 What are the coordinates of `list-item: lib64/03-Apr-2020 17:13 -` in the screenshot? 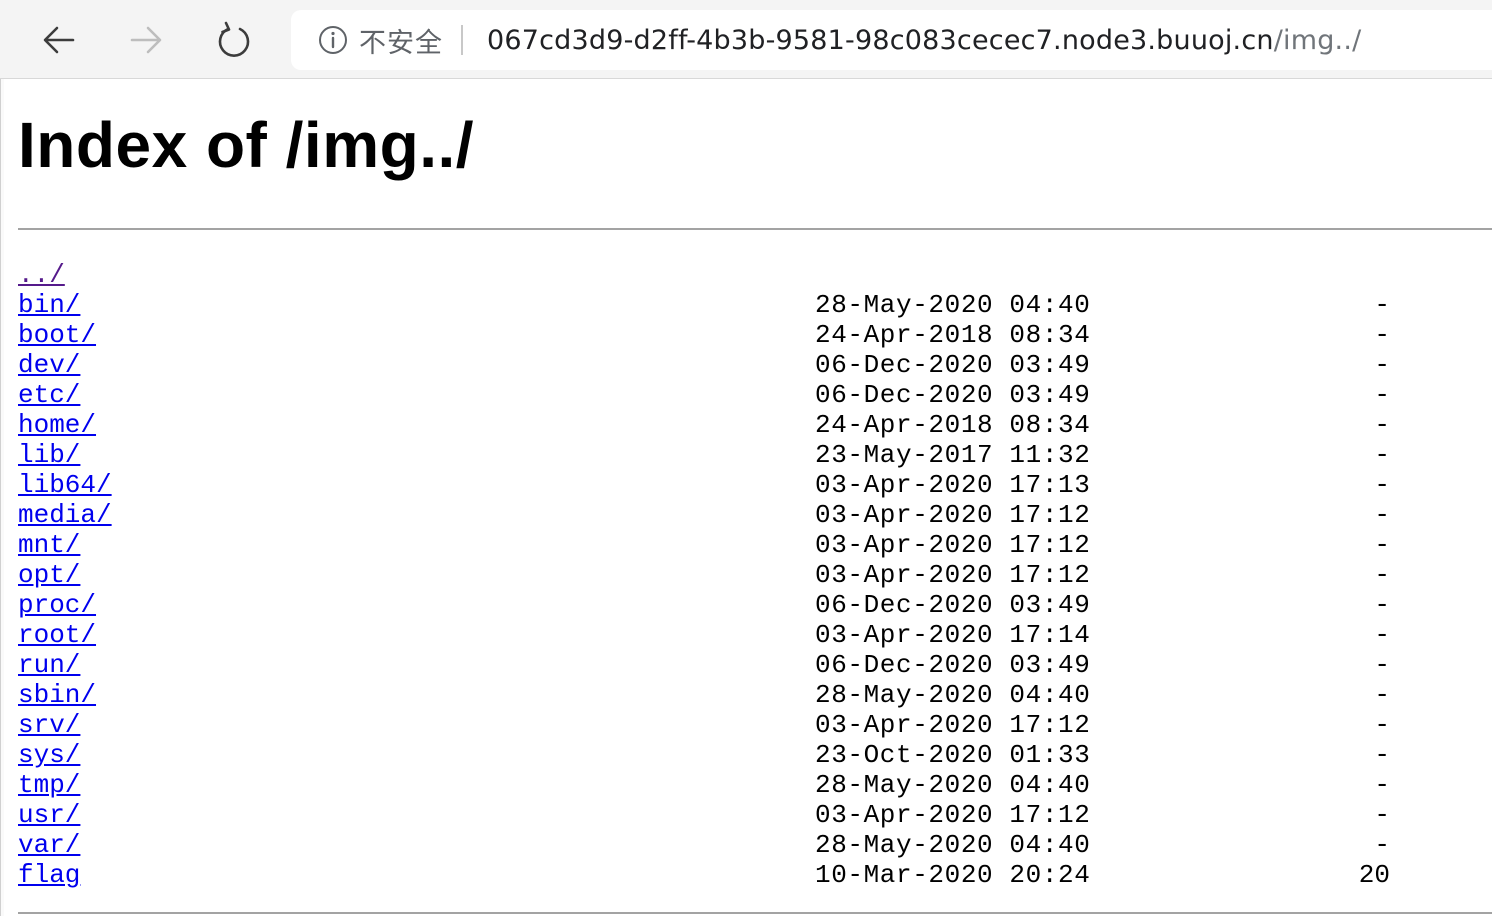 It's located at (755, 485).